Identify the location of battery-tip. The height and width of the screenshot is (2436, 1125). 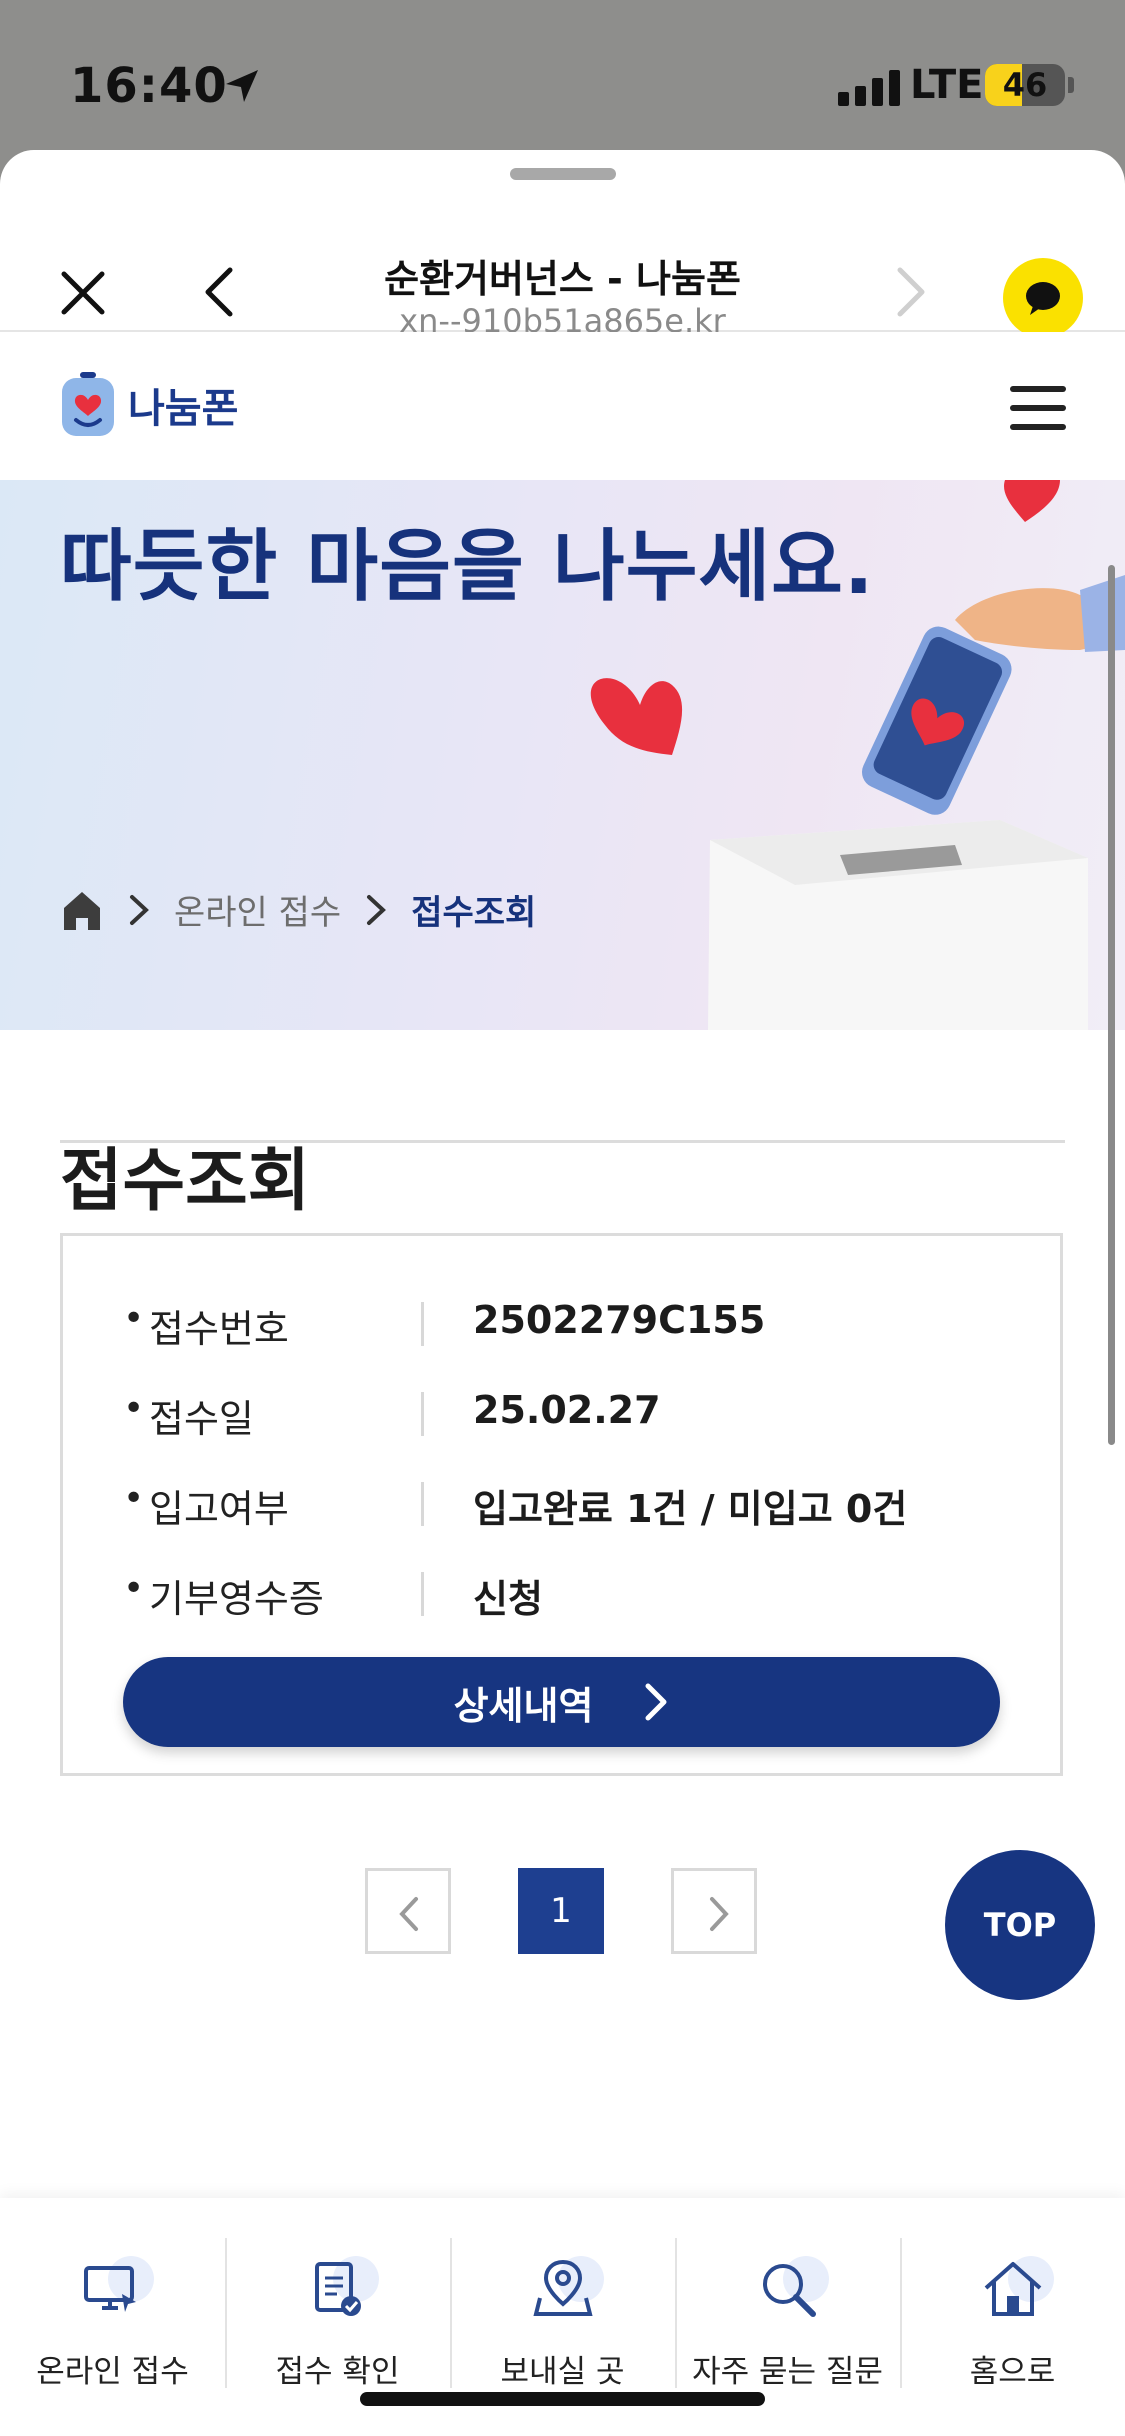
(1071, 85).